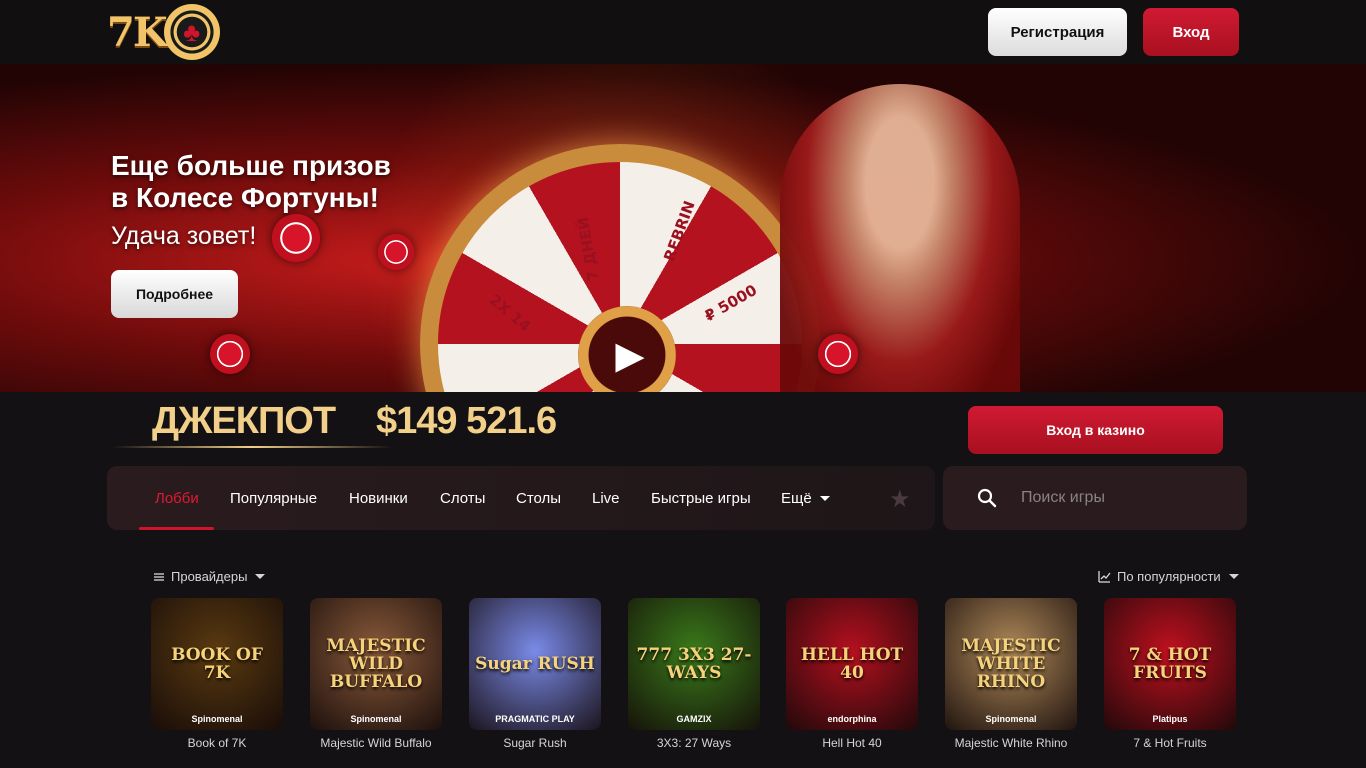  Describe the element at coordinates (900, 238) in the screenshot. I see `model-image` at that location.